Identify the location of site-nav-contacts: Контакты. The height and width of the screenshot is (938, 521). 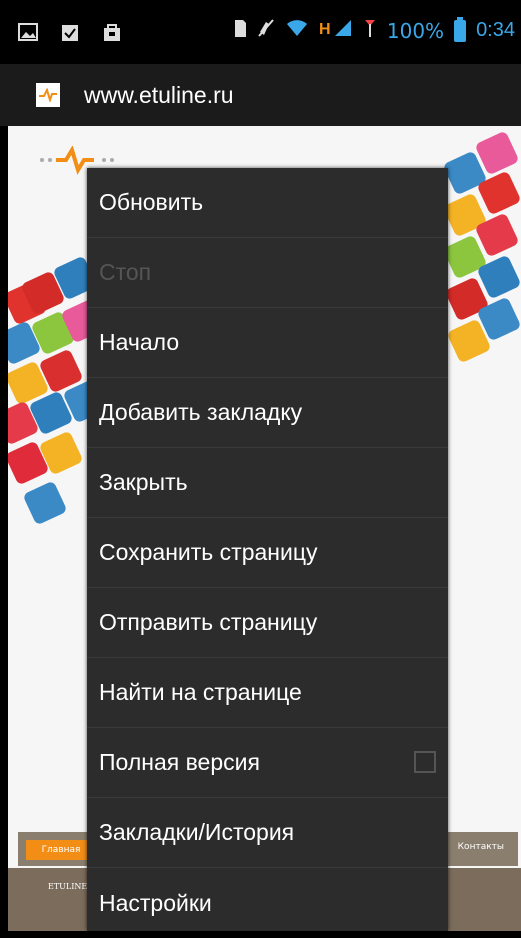
(481, 847).